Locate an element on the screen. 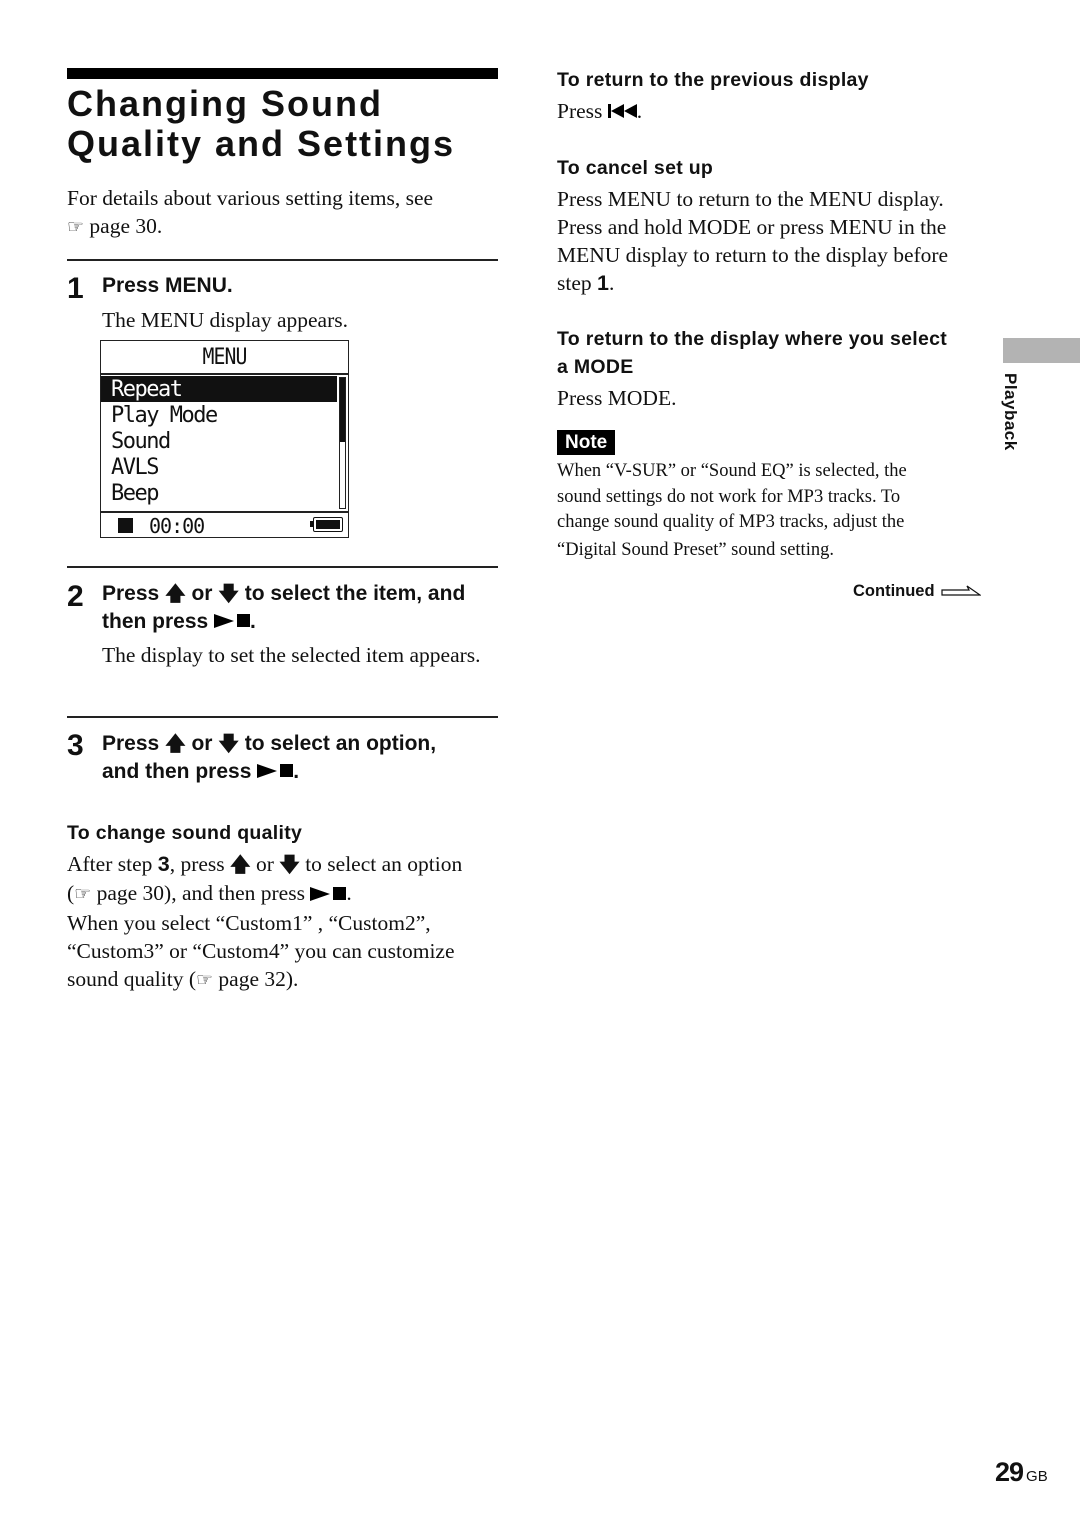 The height and width of the screenshot is (1534, 1080). previous-display-heading: To return to the previous display is located at coordinates (713, 80).